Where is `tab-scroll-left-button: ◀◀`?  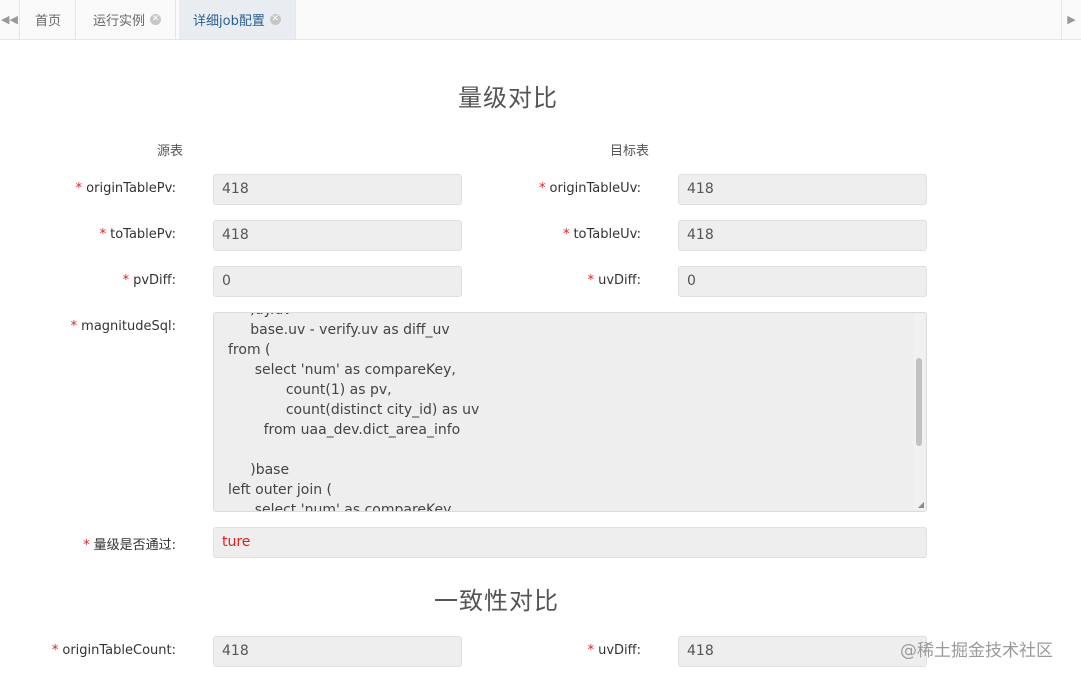
tab-scroll-left-button: ◀◀ is located at coordinates (10, 19).